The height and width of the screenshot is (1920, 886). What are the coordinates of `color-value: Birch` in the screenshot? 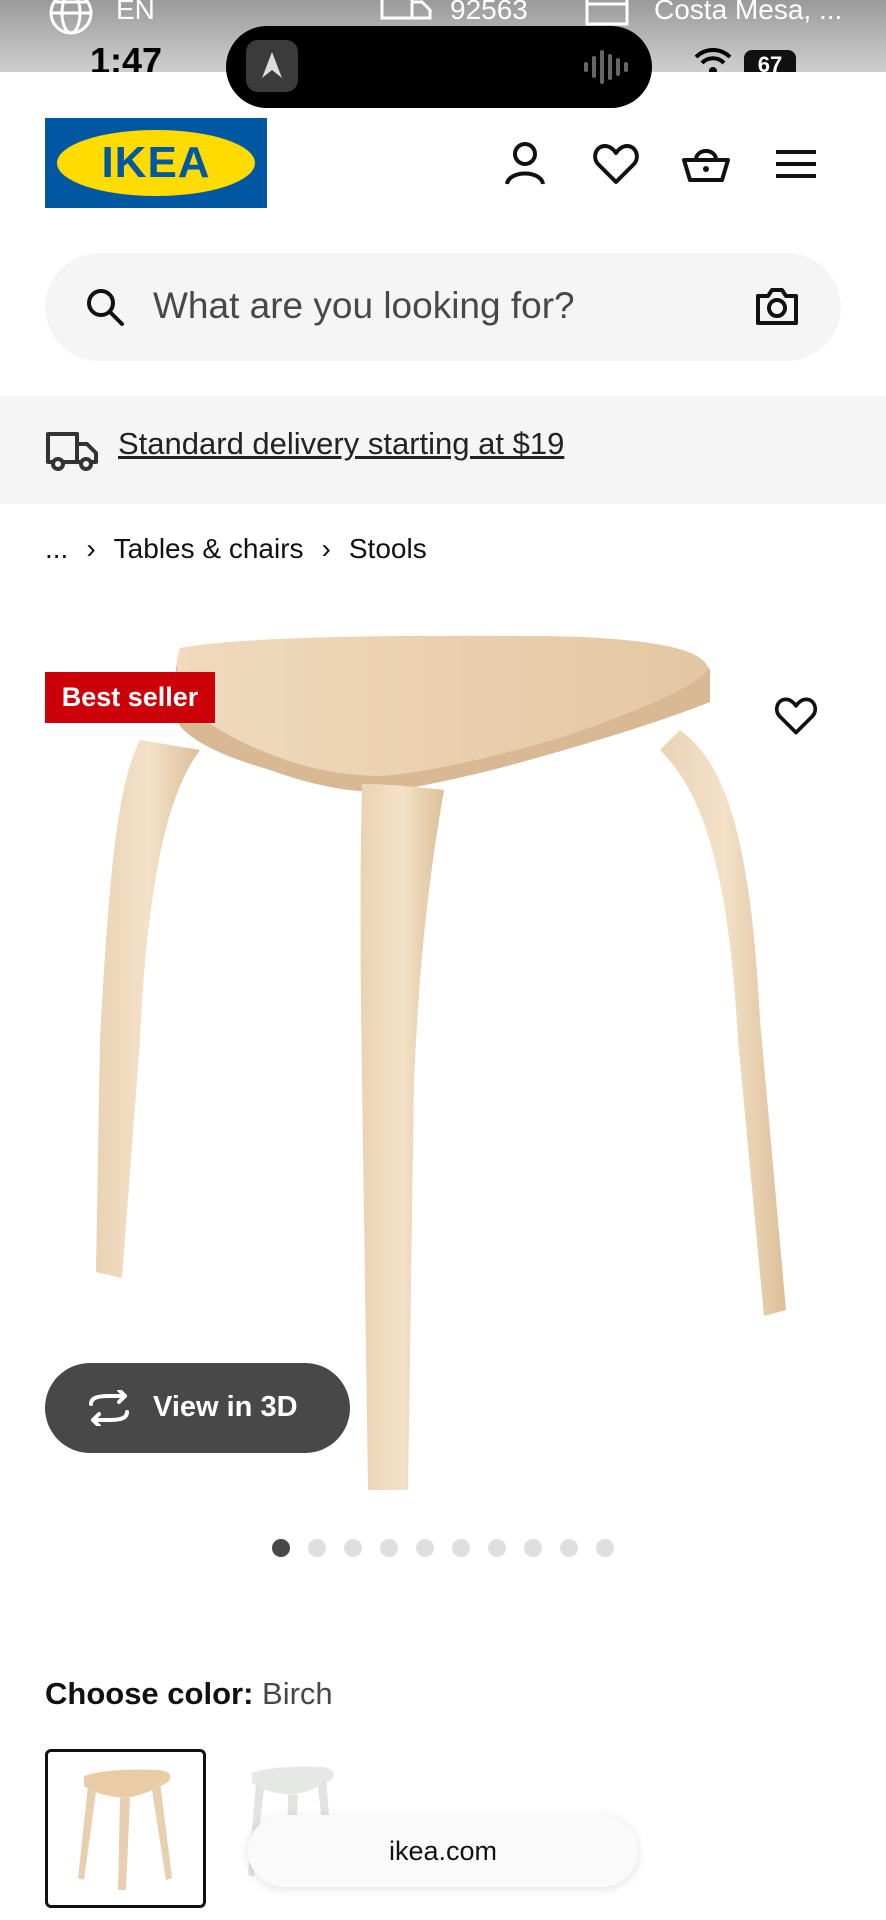 It's located at (297, 1693).